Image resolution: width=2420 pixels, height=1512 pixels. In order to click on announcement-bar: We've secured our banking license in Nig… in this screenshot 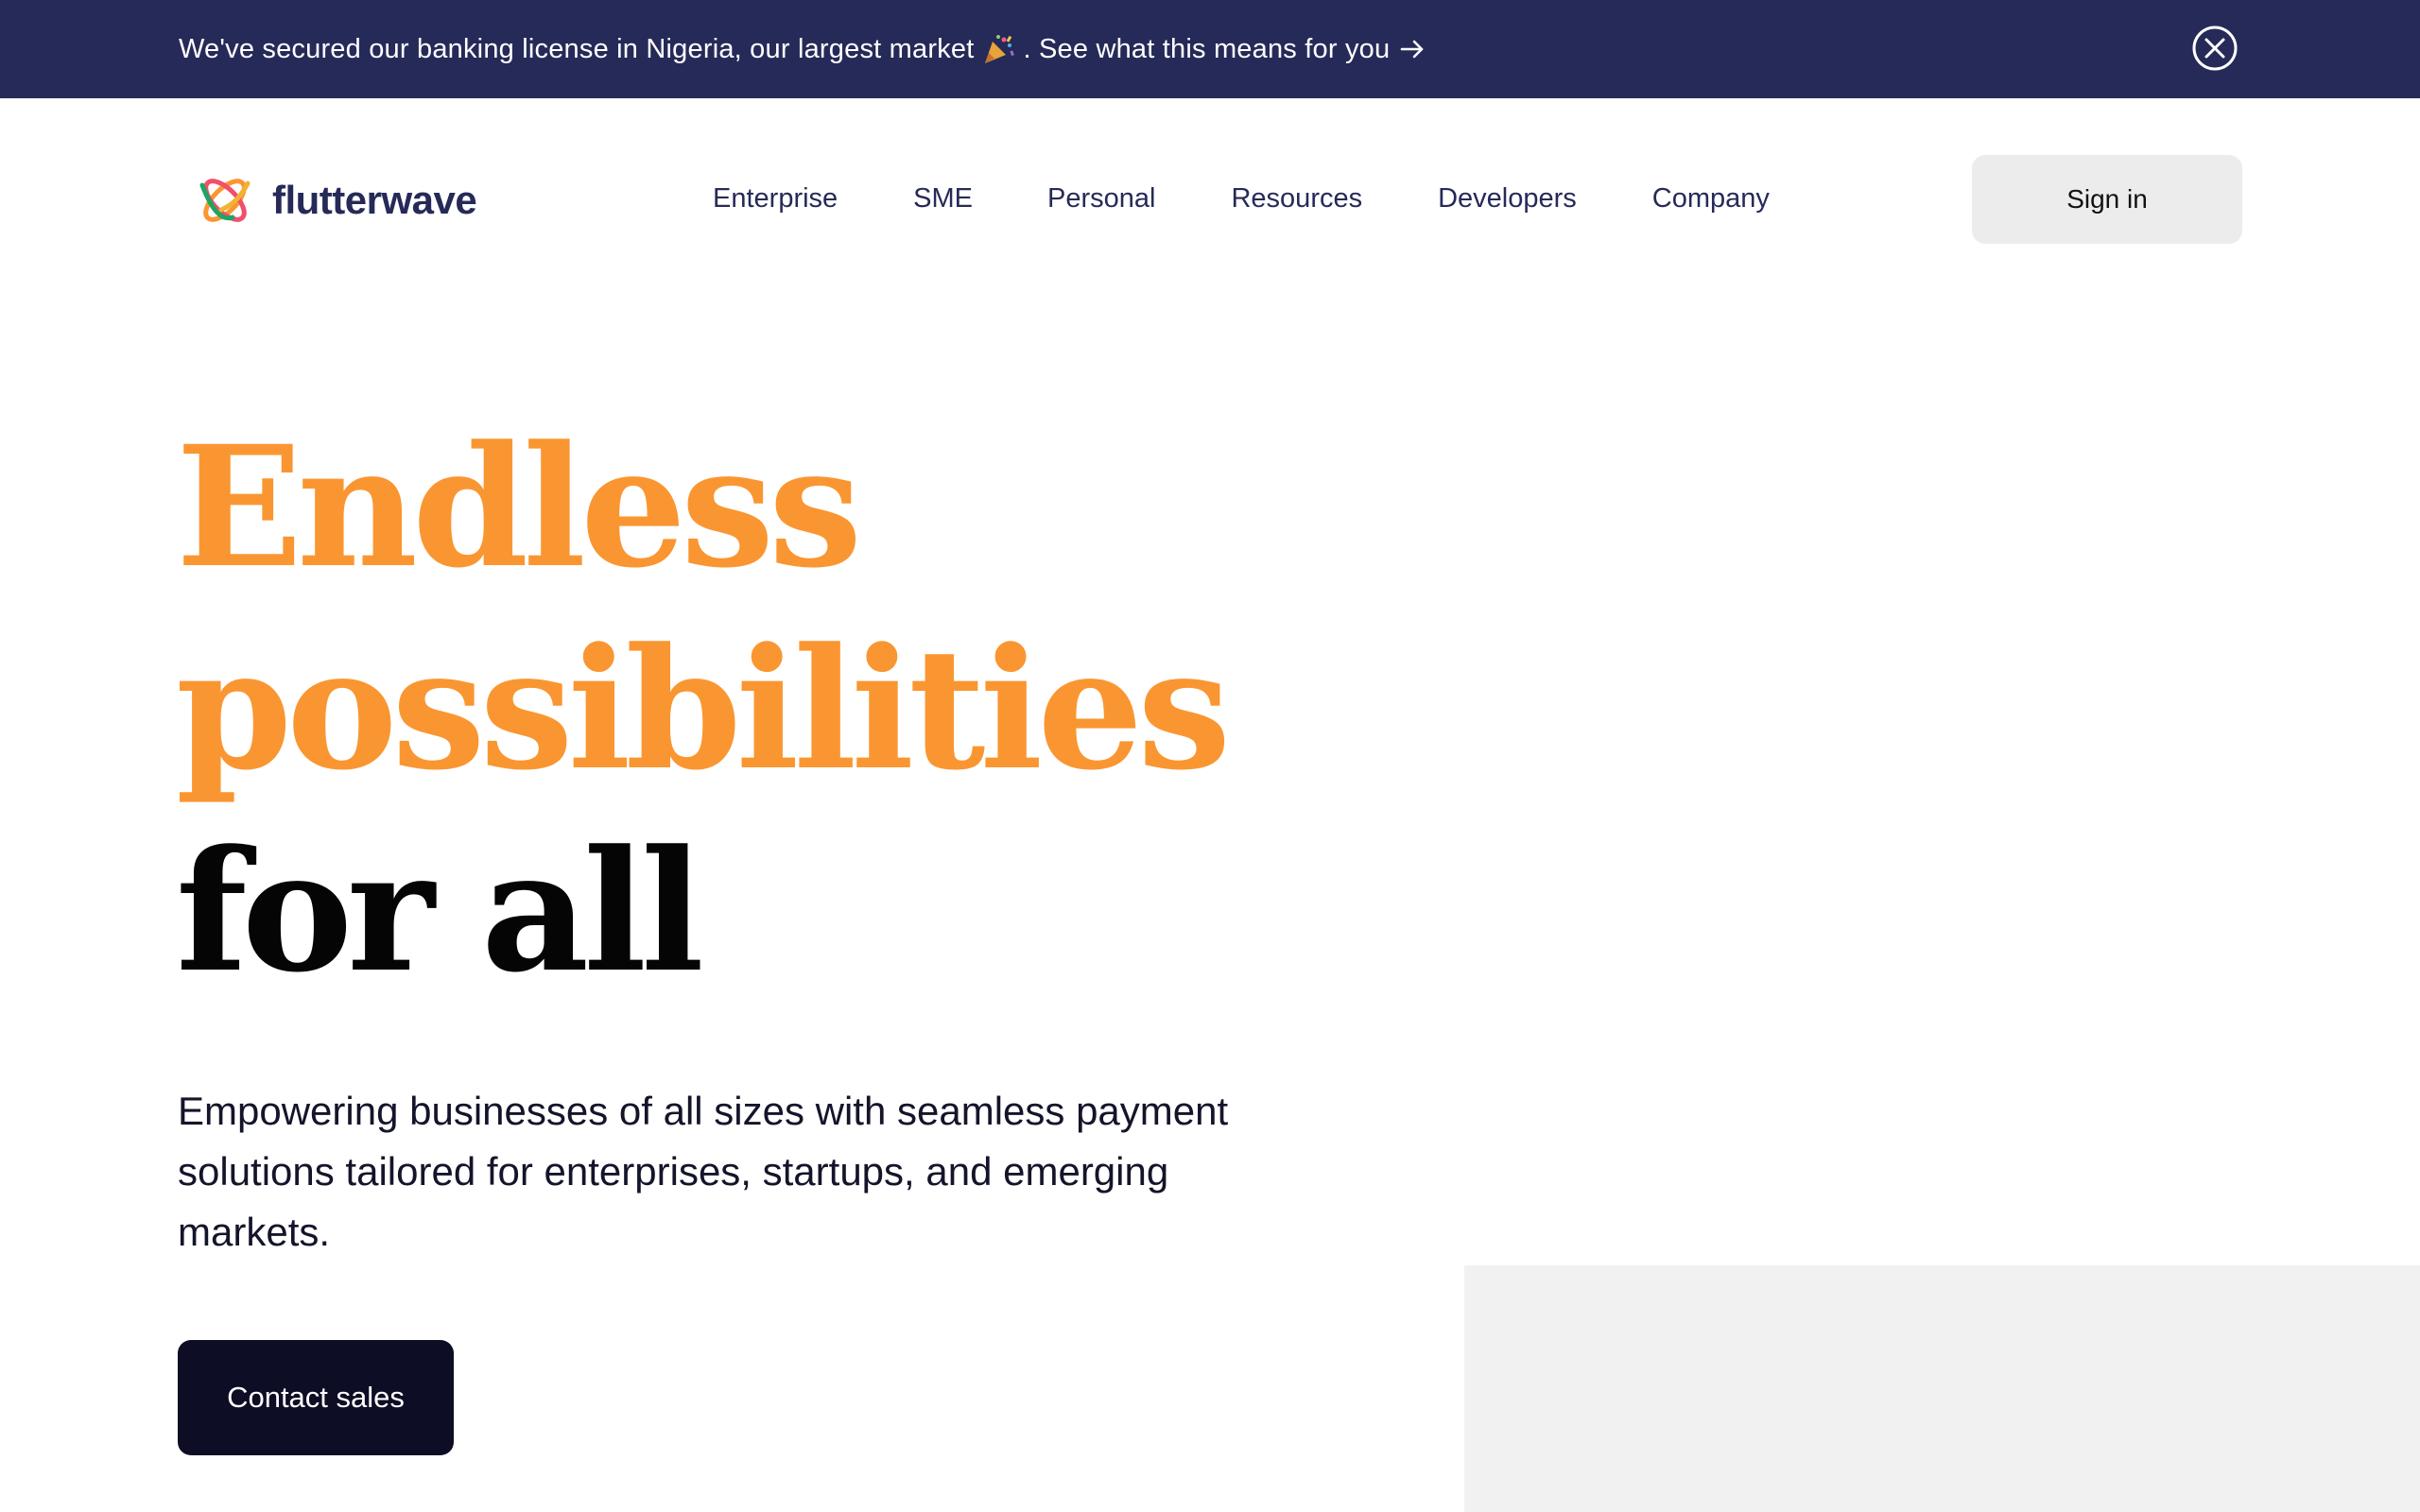, I will do `click(1210, 49)`.